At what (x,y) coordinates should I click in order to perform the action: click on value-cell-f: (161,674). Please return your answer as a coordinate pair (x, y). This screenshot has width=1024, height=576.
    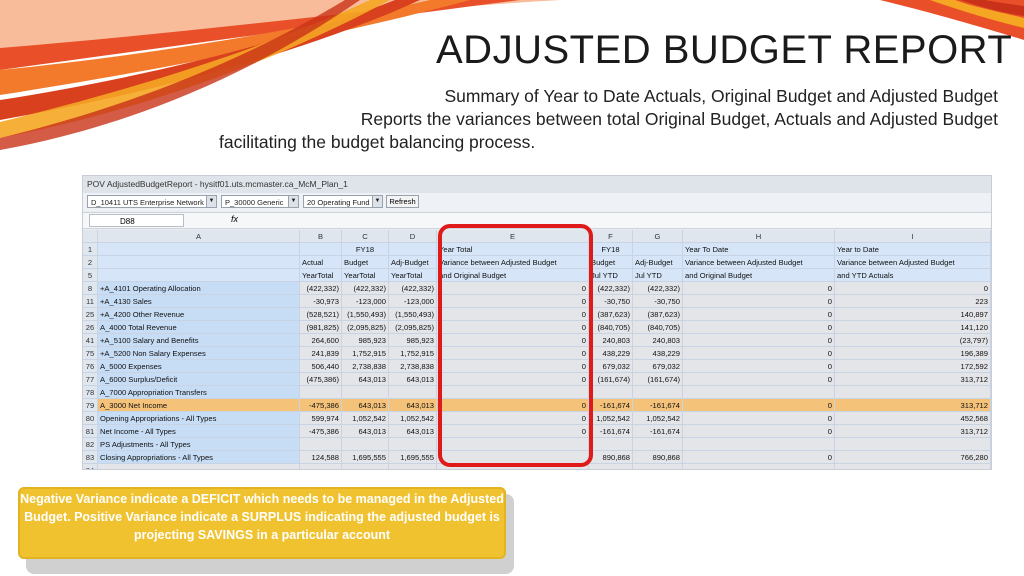
    Looking at the image, I should click on (611, 379).